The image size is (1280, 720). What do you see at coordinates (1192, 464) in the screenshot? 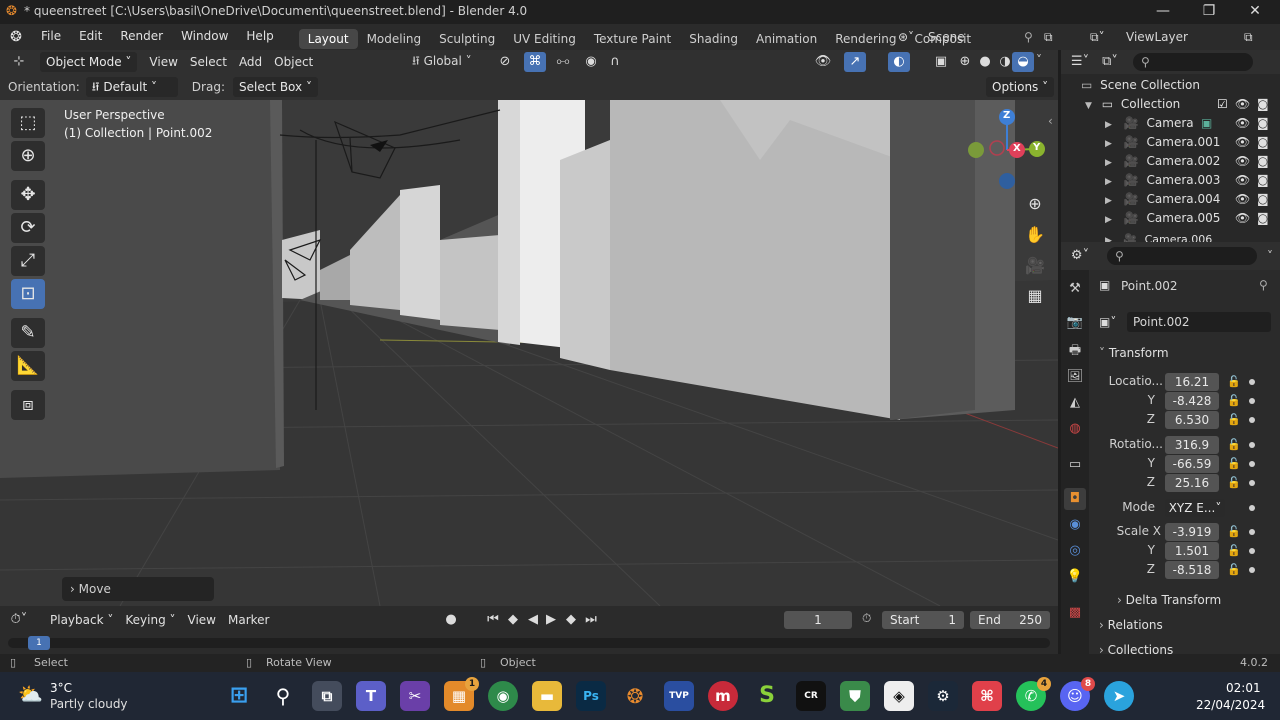
I see `rotation-y-field: -66.59` at bounding box center [1192, 464].